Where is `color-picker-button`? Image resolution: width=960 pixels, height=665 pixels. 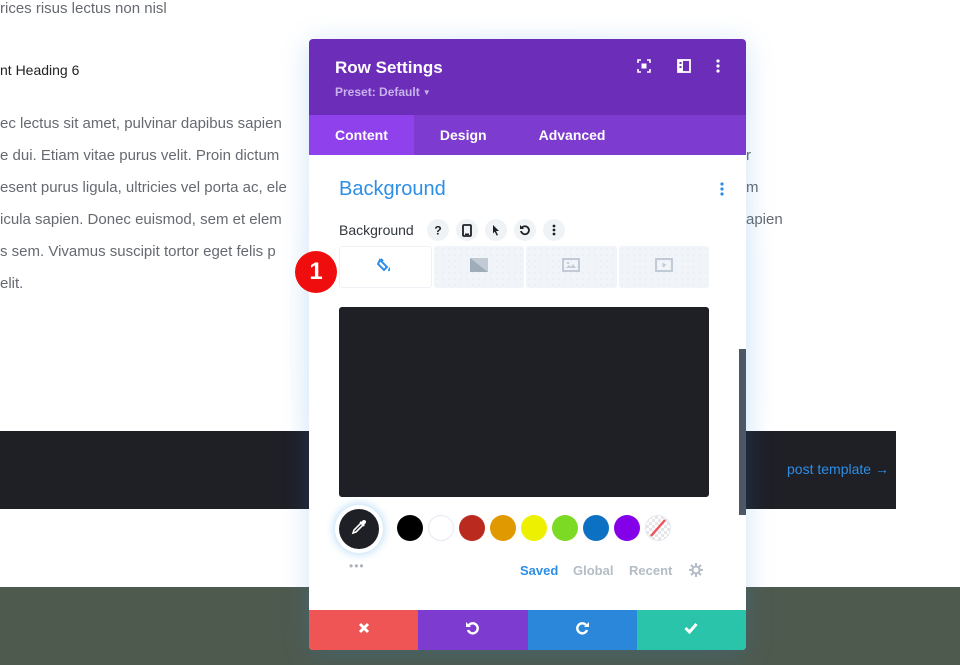 color-picker-button is located at coordinates (359, 529).